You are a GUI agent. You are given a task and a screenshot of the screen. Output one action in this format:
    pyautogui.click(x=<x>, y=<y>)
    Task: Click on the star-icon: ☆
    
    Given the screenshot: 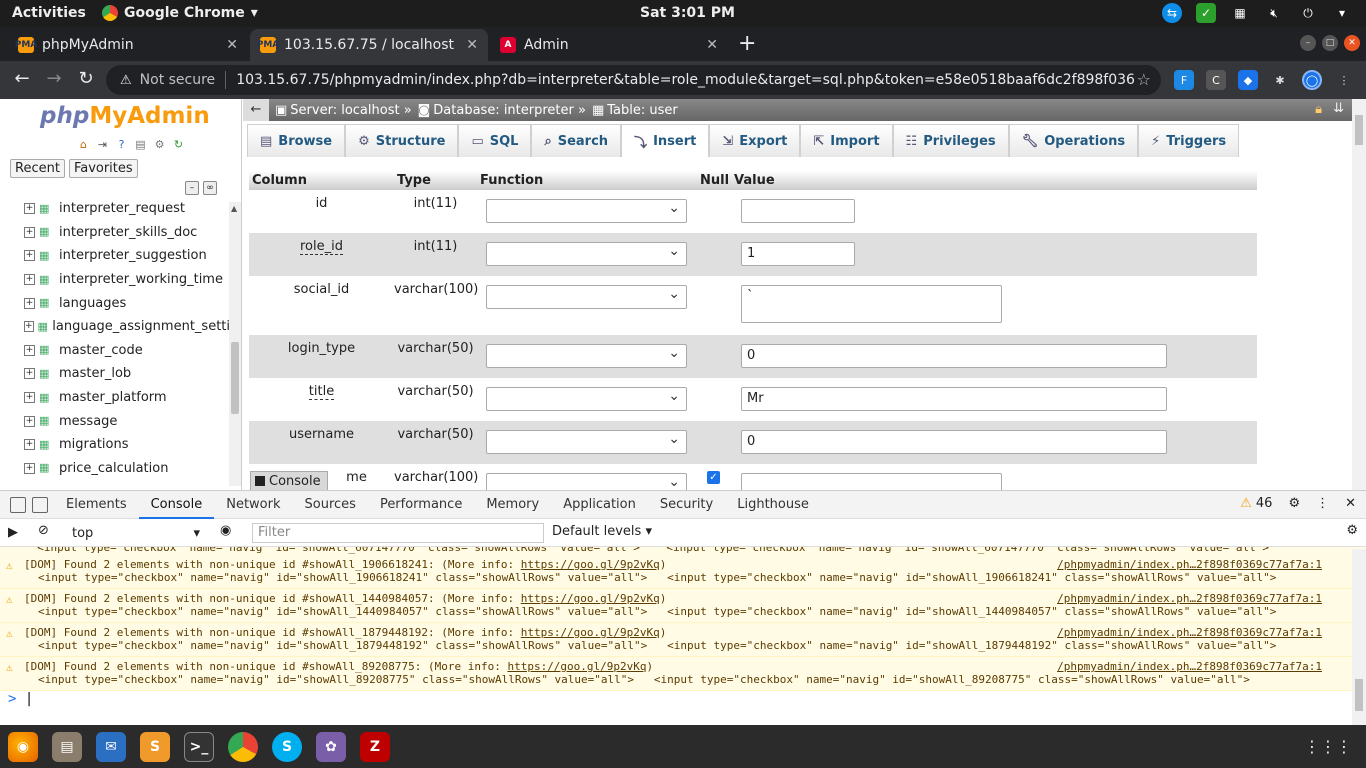 What is the action you would take?
    pyautogui.click(x=1144, y=79)
    